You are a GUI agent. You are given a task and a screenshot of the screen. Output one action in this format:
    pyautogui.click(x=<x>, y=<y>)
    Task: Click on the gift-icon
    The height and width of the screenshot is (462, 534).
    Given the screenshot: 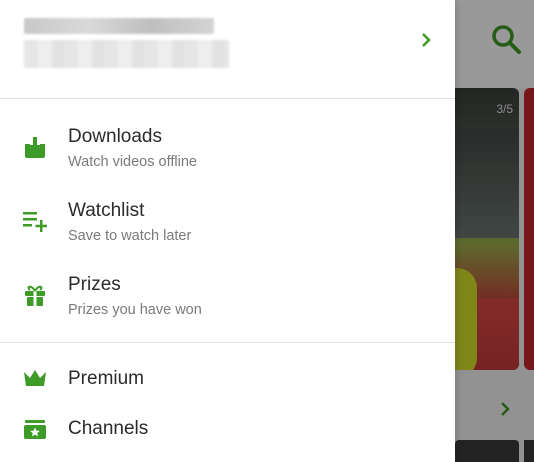 What is the action you would take?
    pyautogui.click(x=35, y=295)
    